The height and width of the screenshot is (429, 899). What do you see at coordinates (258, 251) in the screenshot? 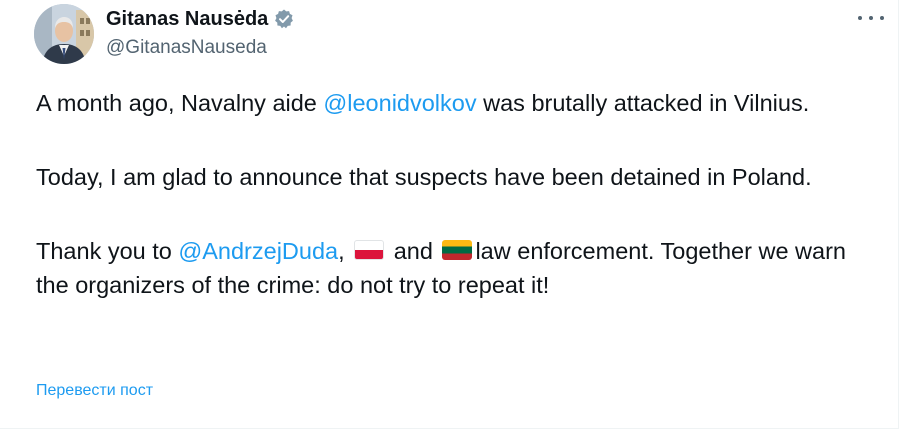
I see `mention-link-andrzejduda: @AndrzejDuda` at bounding box center [258, 251].